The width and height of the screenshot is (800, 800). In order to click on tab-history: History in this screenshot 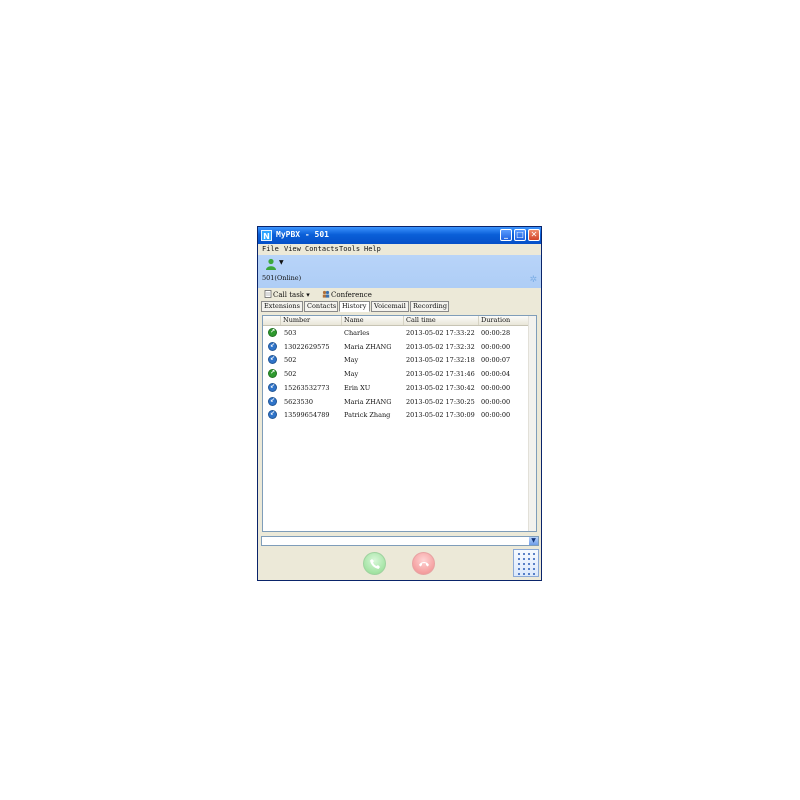, I will do `click(354, 306)`.